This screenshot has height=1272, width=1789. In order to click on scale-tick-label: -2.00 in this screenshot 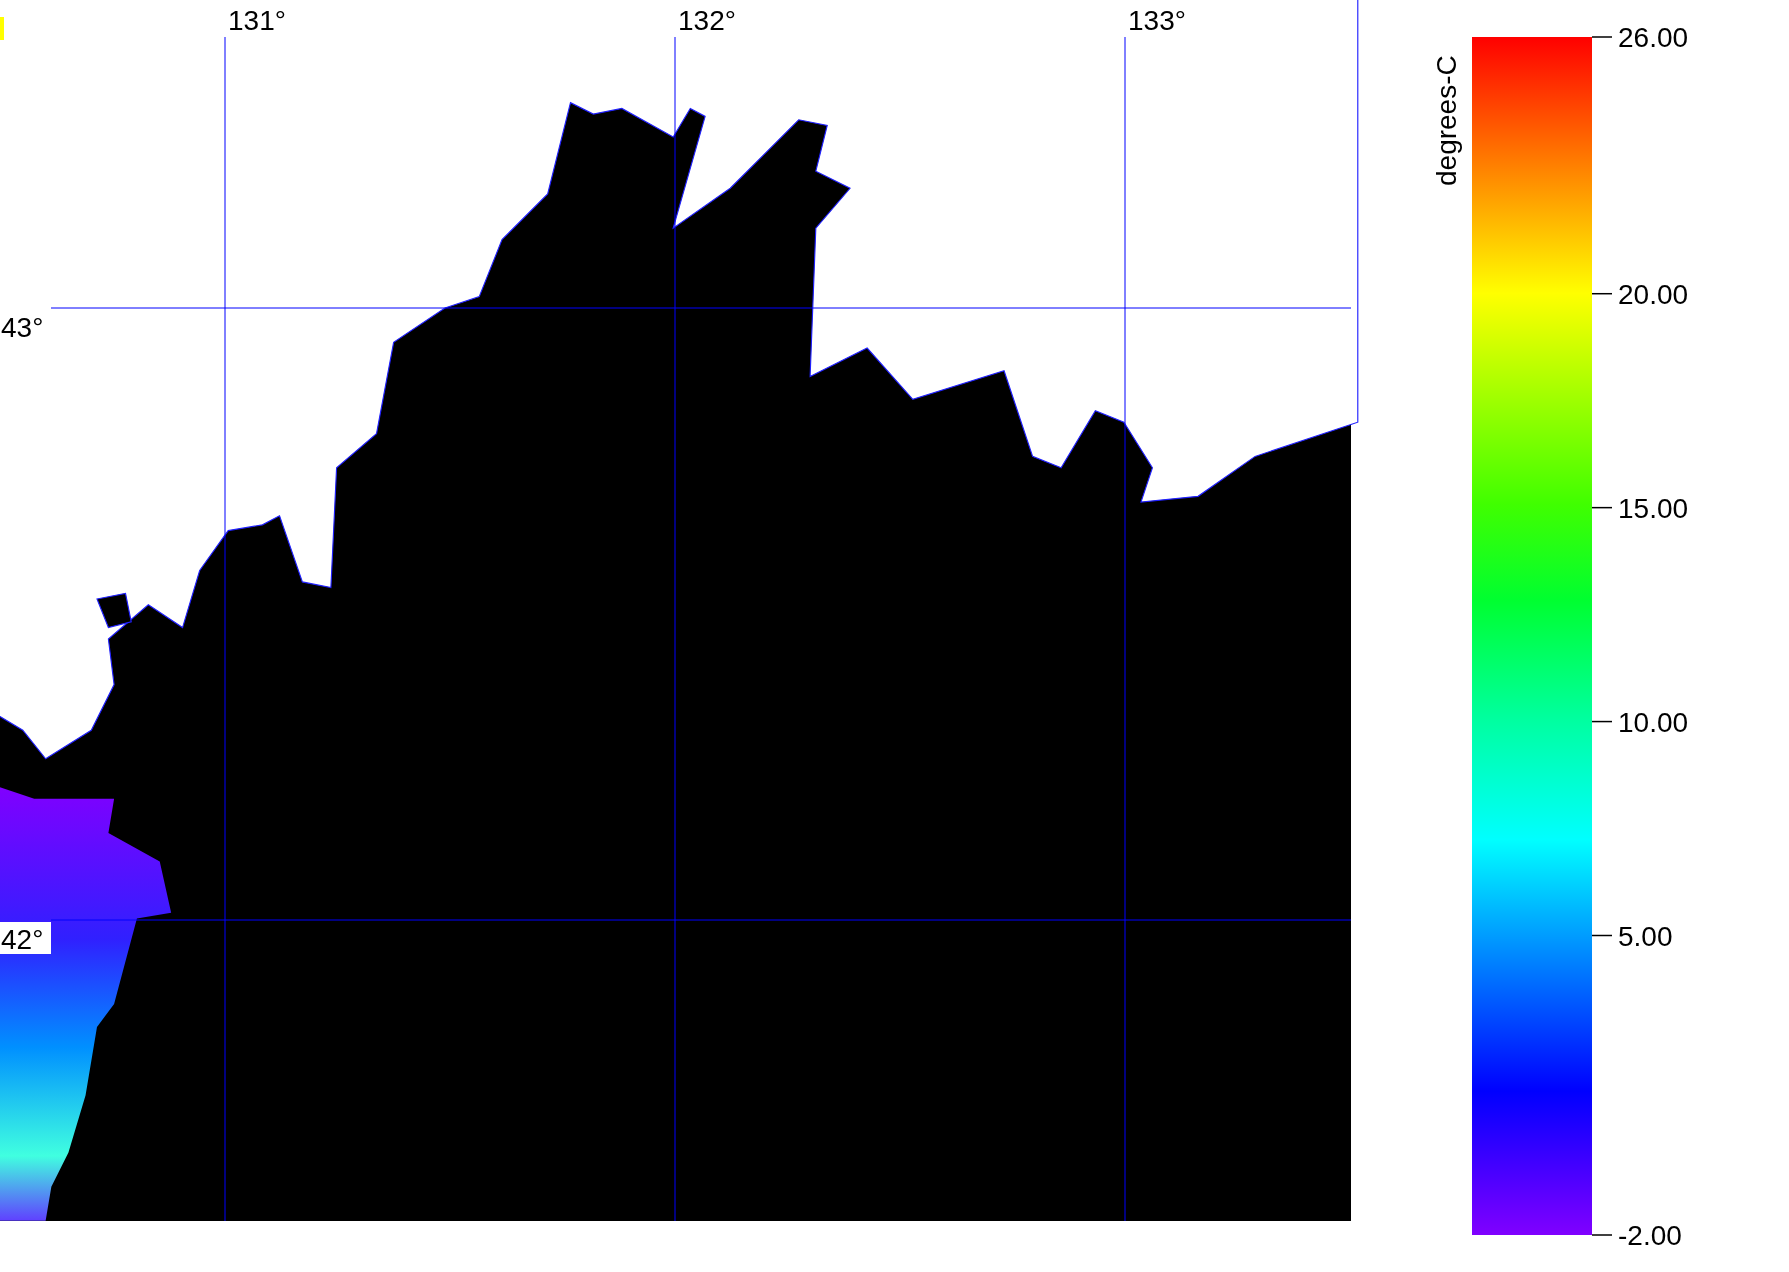, I will do `click(1650, 1235)`.